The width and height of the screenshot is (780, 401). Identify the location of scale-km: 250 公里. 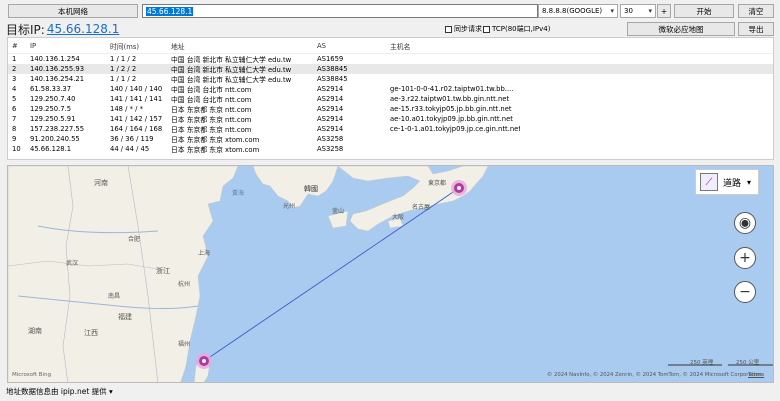
(748, 363).